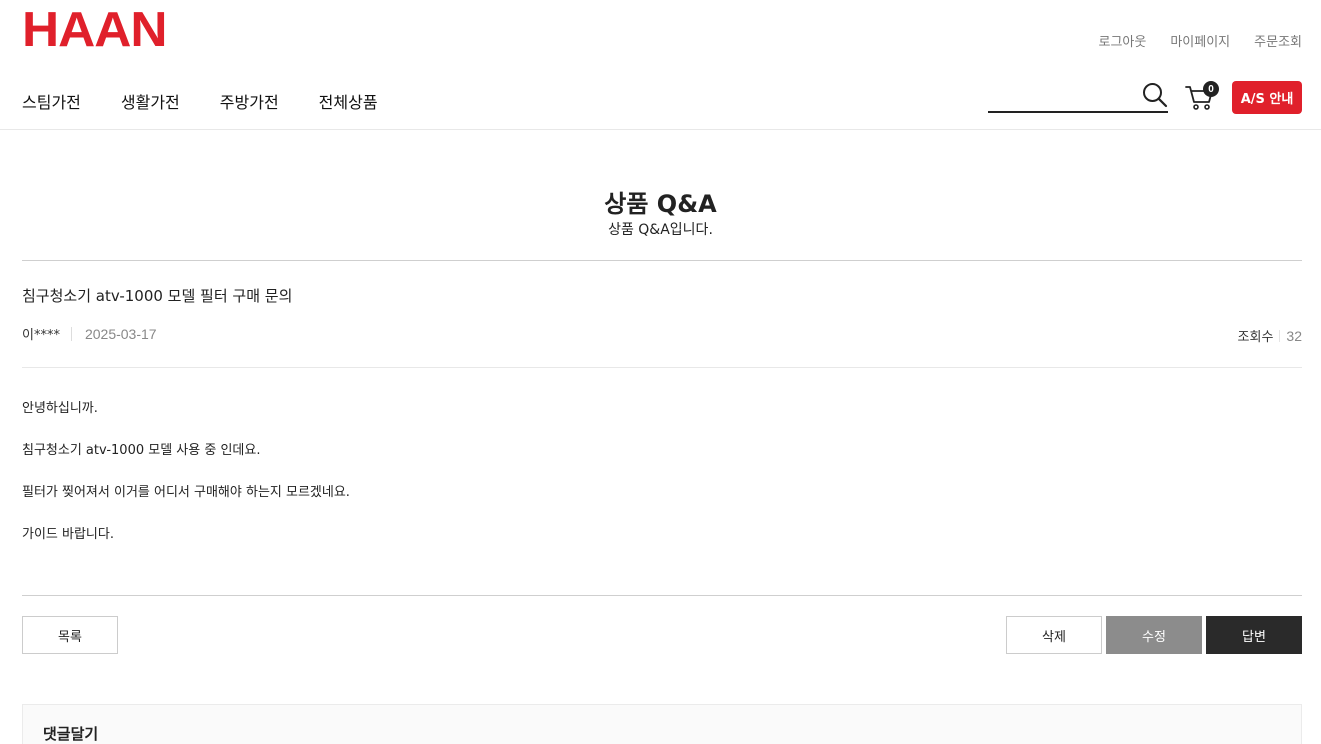  Describe the element at coordinates (662, 260) in the screenshot. I see `title-divider` at that location.